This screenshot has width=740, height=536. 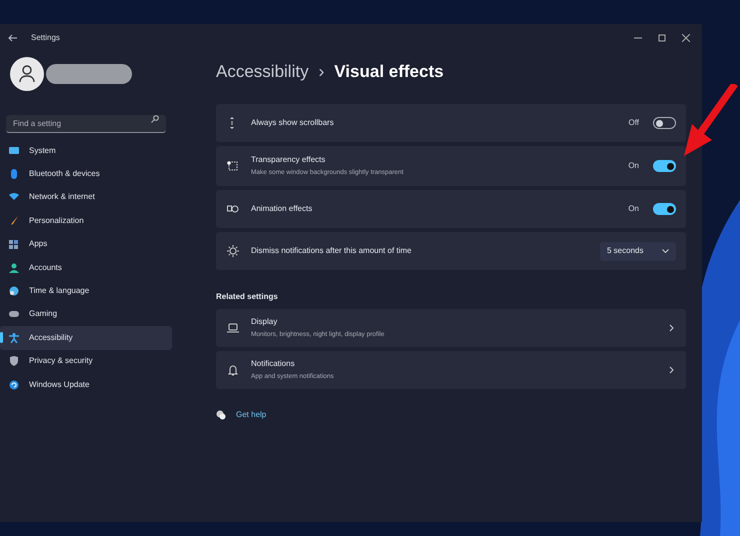 What do you see at coordinates (14, 174) in the screenshot?
I see `bluetooth-icon` at bounding box center [14, 174].